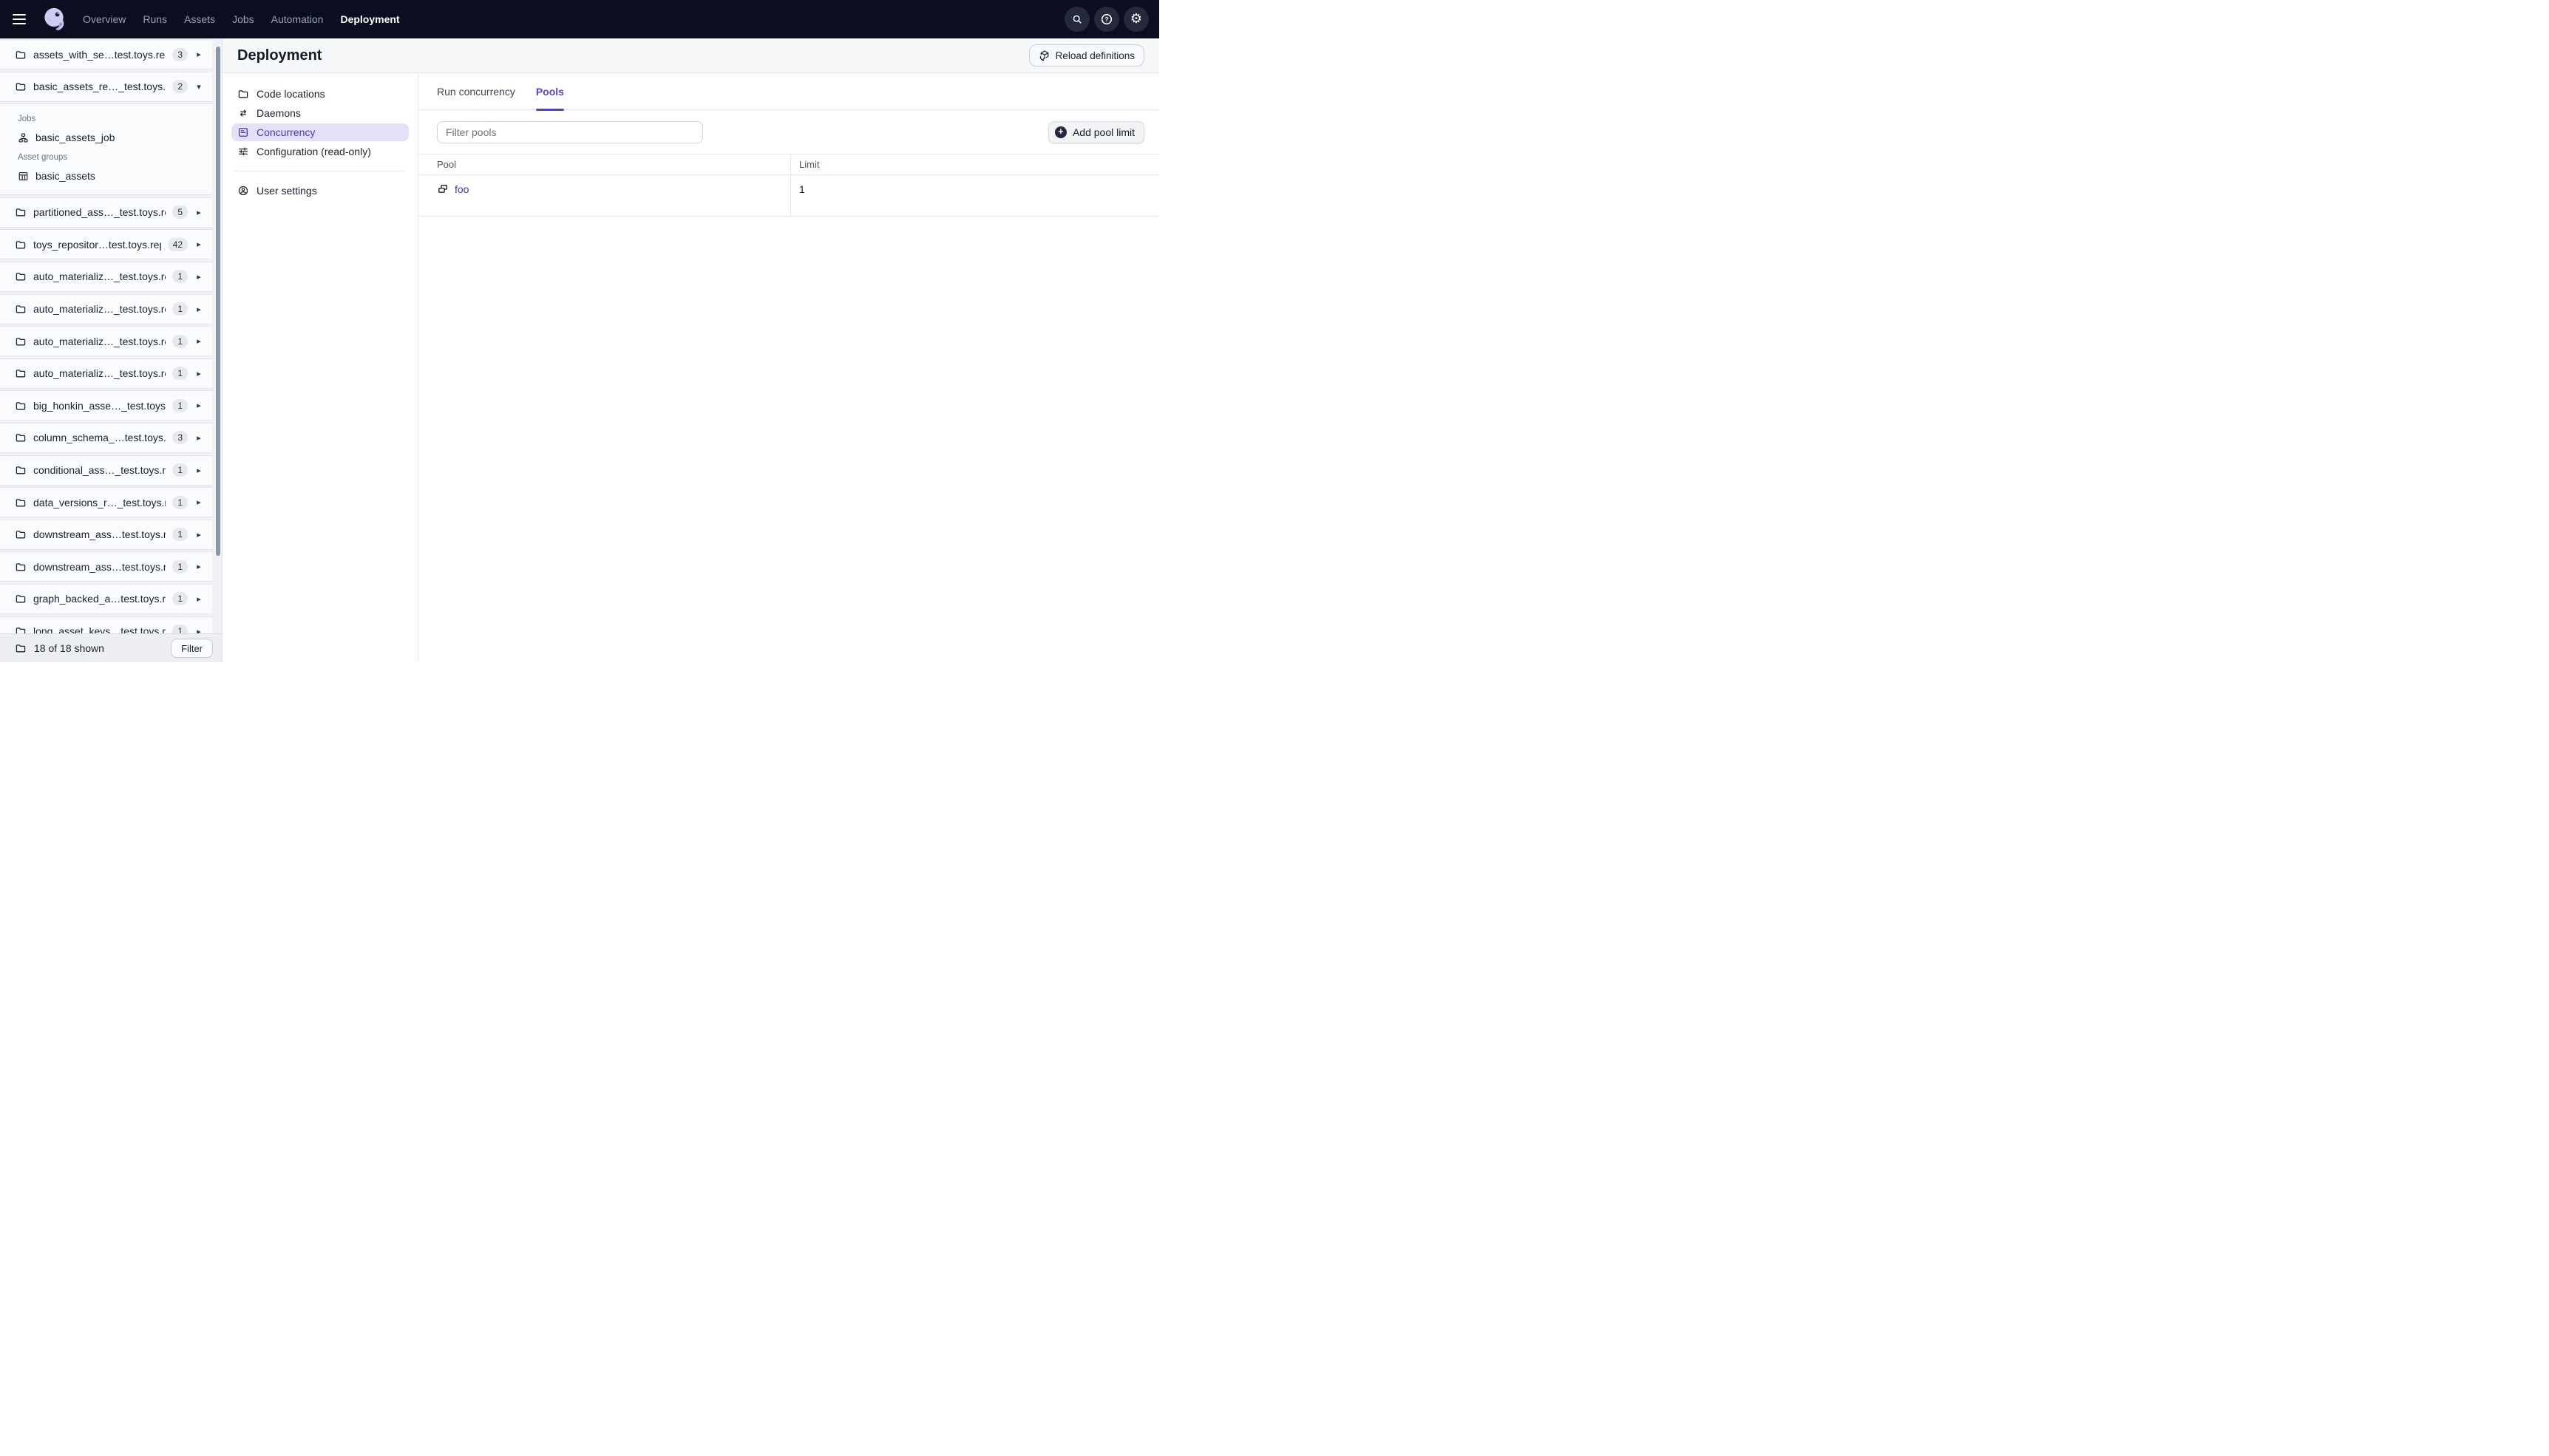  I want to click on filter-button: Filter, so click(192, 648).